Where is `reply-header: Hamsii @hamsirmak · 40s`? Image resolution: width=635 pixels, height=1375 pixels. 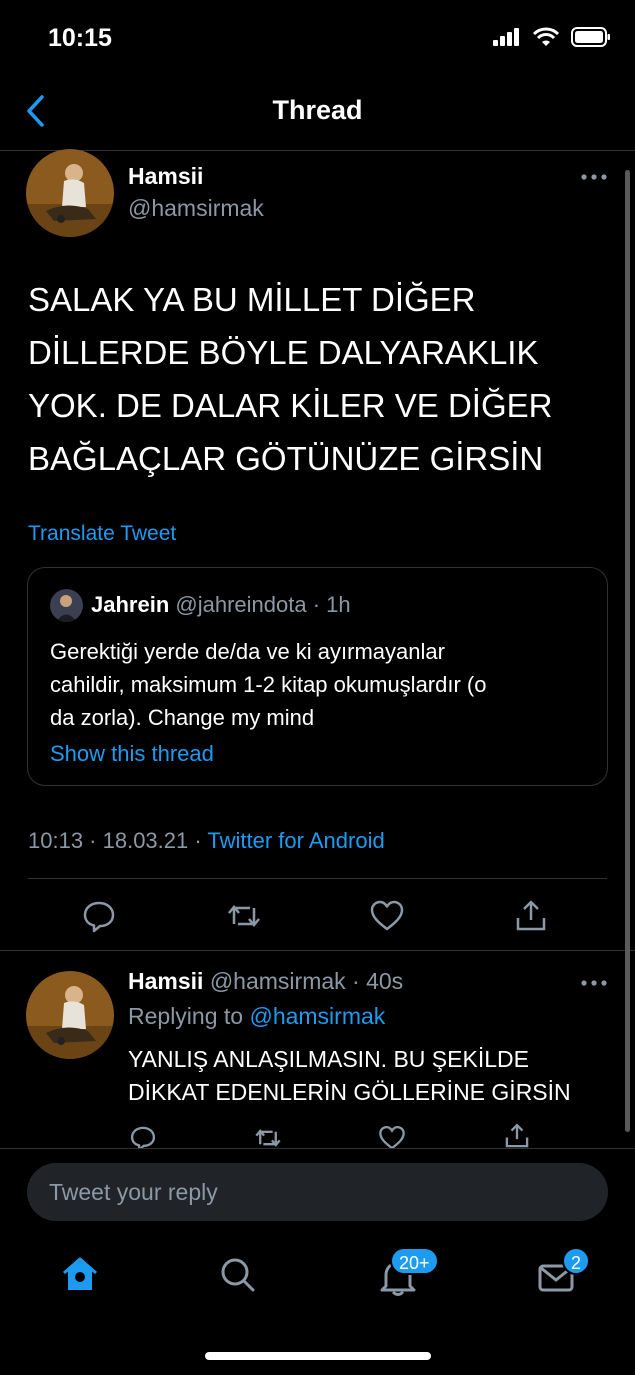 reply-header: Hamsii @hamsirmak · 40s is located at coordinates (265, 981).